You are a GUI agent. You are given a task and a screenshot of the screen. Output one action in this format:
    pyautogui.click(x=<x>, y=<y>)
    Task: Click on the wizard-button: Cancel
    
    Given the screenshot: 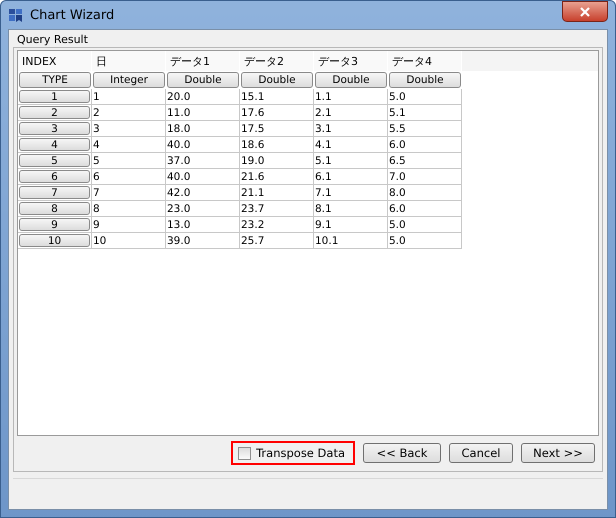 What is the action you would take?
    pyautogui.click(x=481, y=453)
    